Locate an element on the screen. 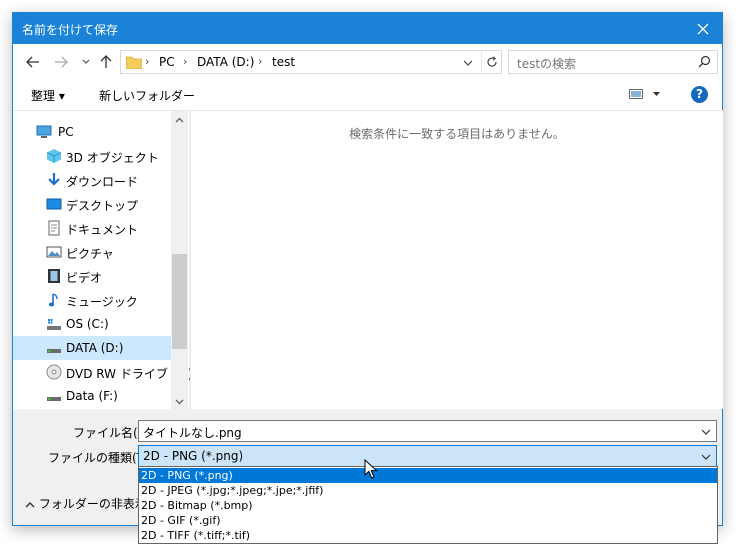  document-icon is located at coordinates (54, 228).